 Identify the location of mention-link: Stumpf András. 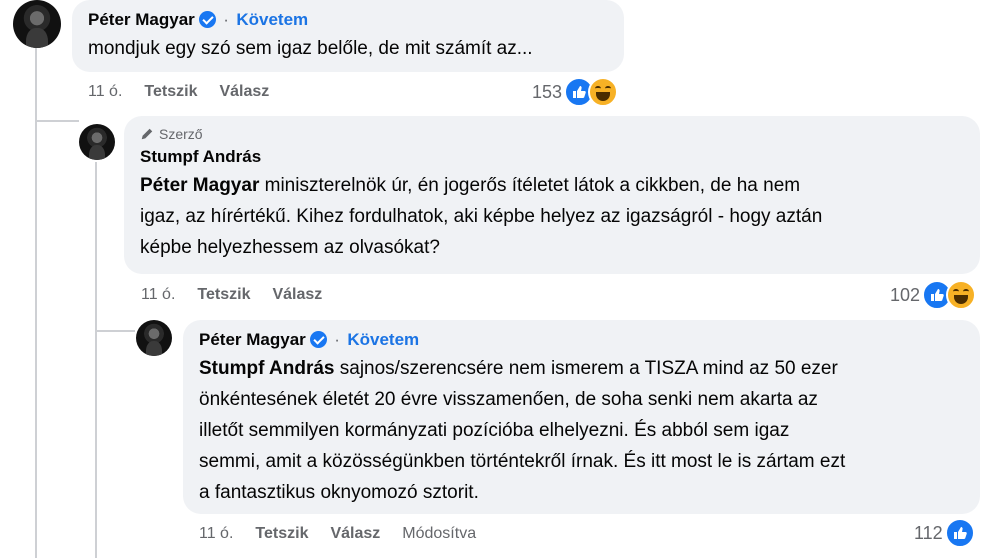
(266, 368).